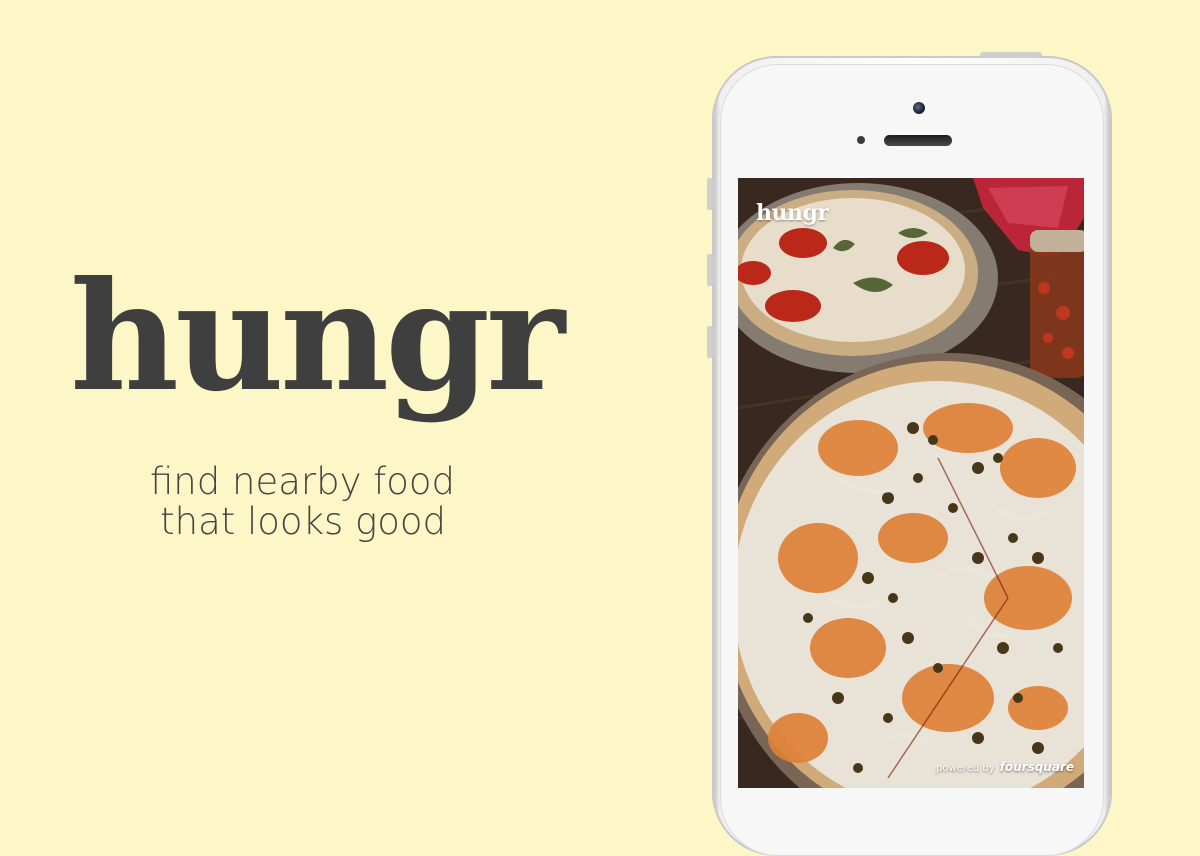 The width and height of the screenshot is (1200, 856). I want to click on hero-tagline: find nearby food that looks good, so click(303, 501).